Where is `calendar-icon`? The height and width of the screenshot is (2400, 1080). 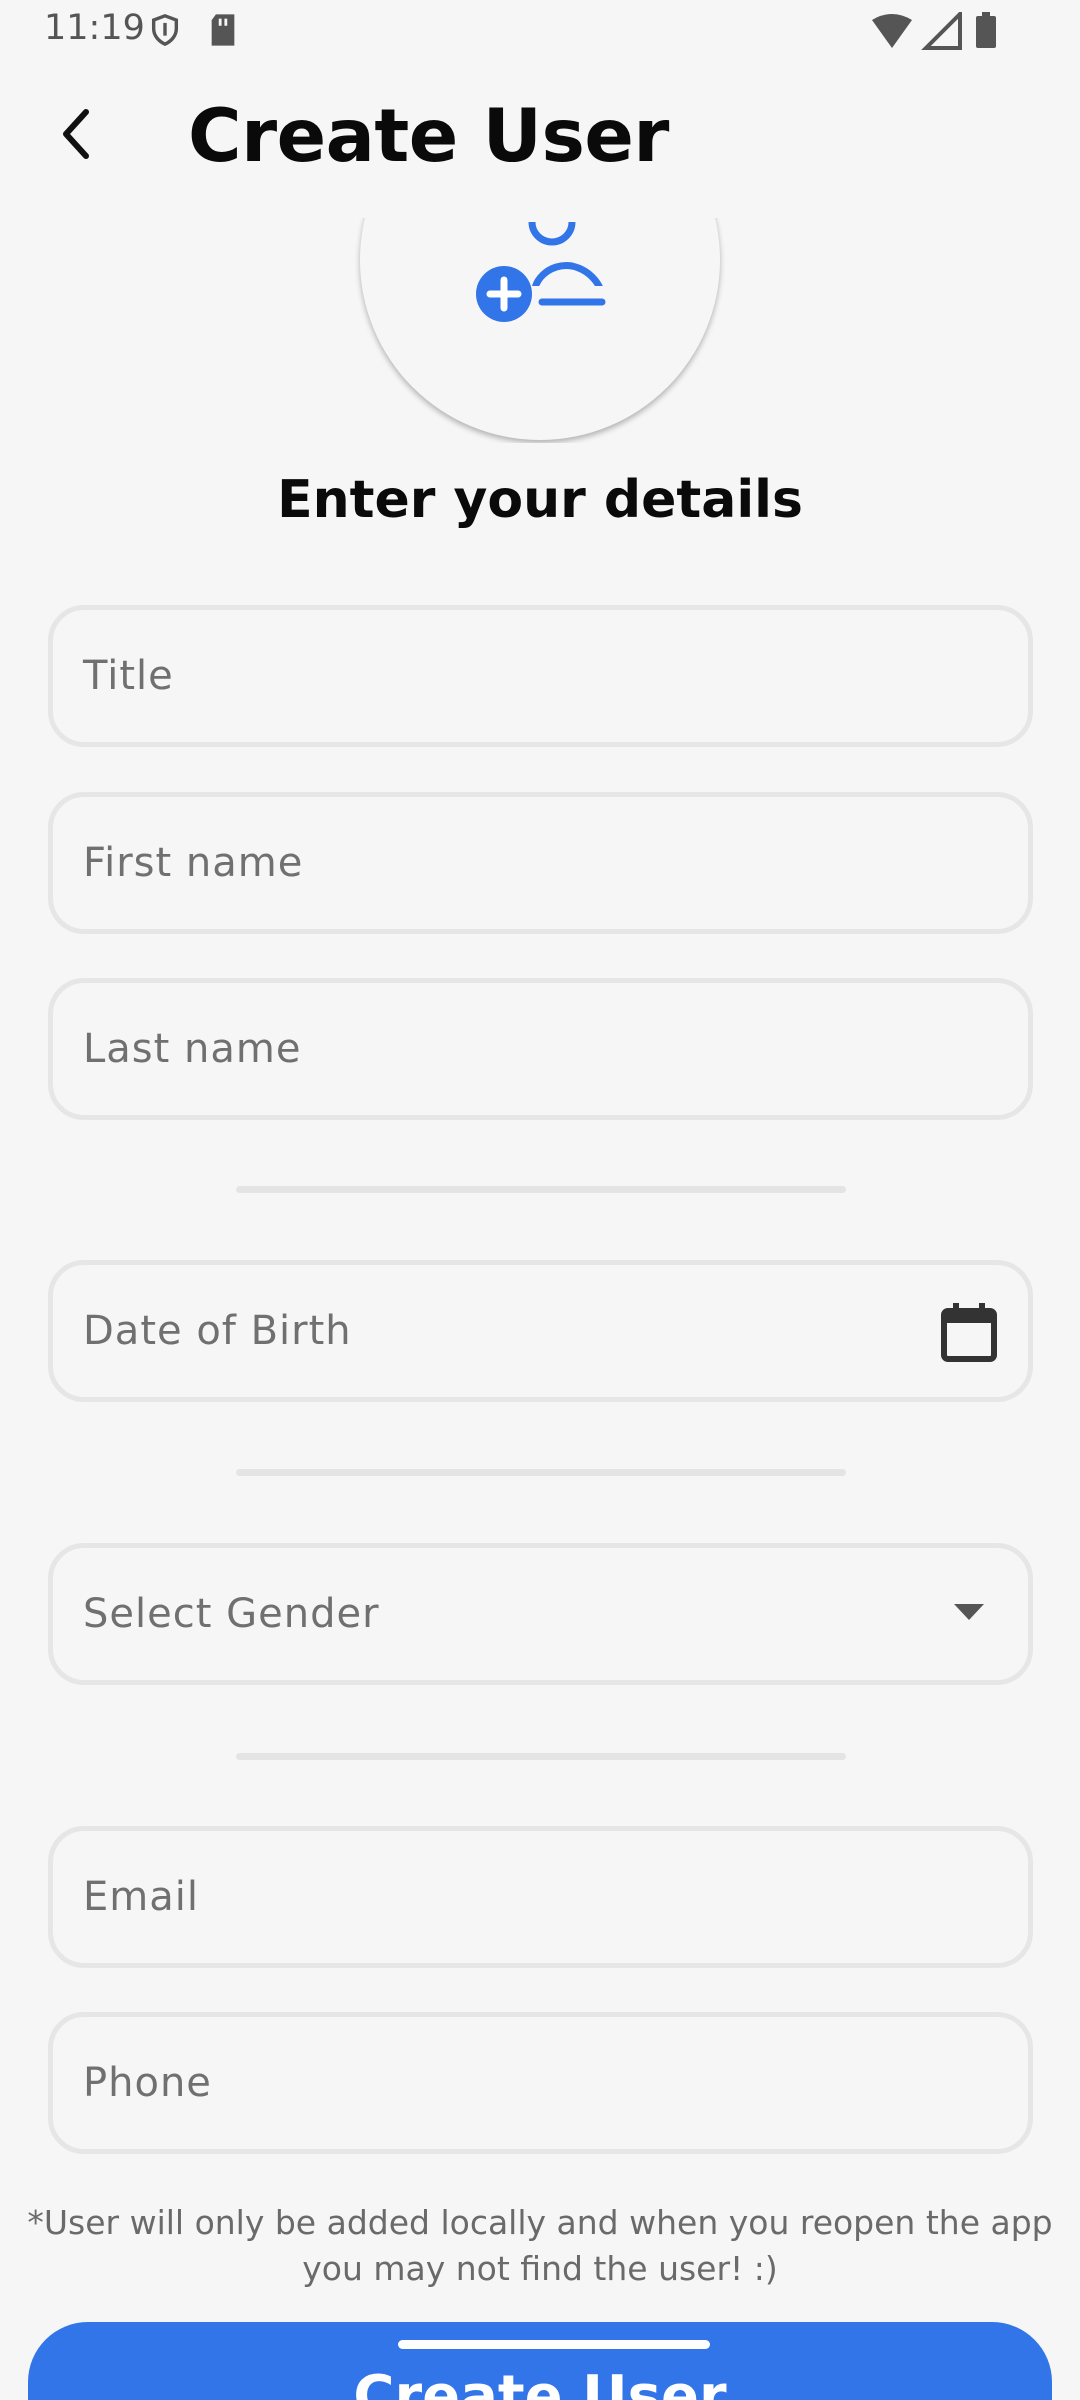
calendar-icon is located at coordinates (969, 1334).